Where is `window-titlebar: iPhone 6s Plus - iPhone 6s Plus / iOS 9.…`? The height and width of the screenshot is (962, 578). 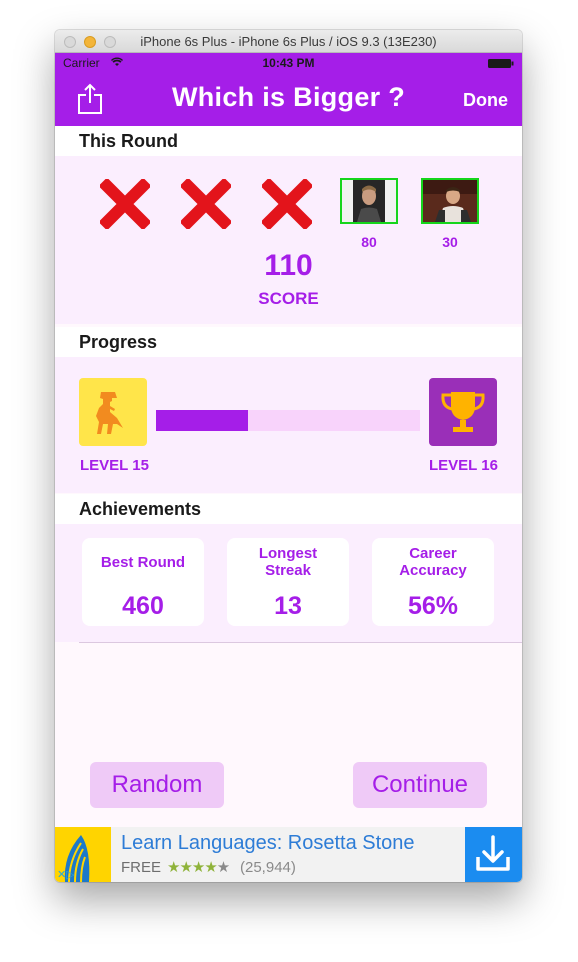 window-titlebar: iPhone 6s Plus - iPhone 6s Plus / iOS 9.… is located at coordinates (288, 41).